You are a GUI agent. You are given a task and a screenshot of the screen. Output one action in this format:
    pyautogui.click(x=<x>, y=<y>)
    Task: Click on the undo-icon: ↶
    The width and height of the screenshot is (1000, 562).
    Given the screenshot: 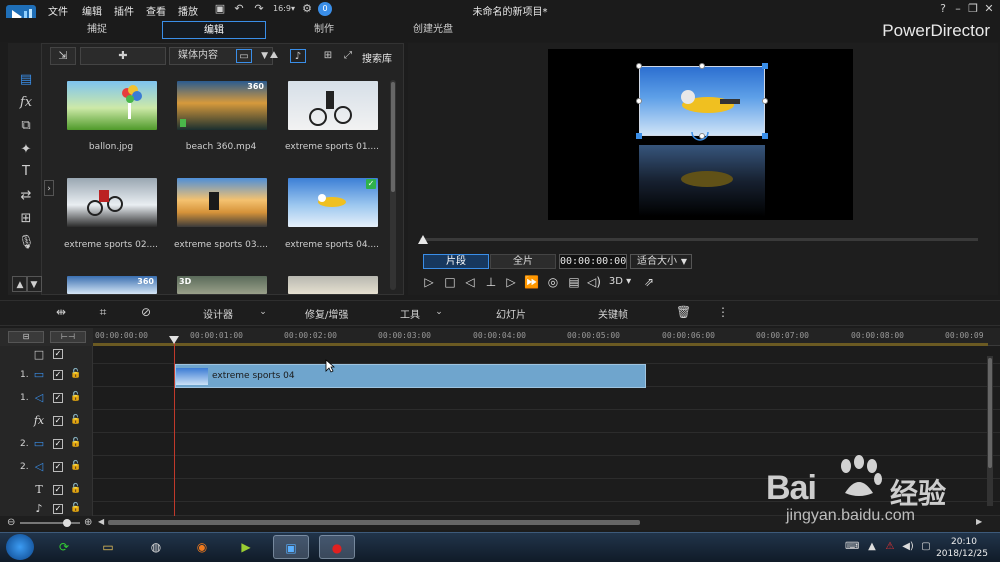 What is the action you would take?
    pyautogui.click(x=239, y=9)
    